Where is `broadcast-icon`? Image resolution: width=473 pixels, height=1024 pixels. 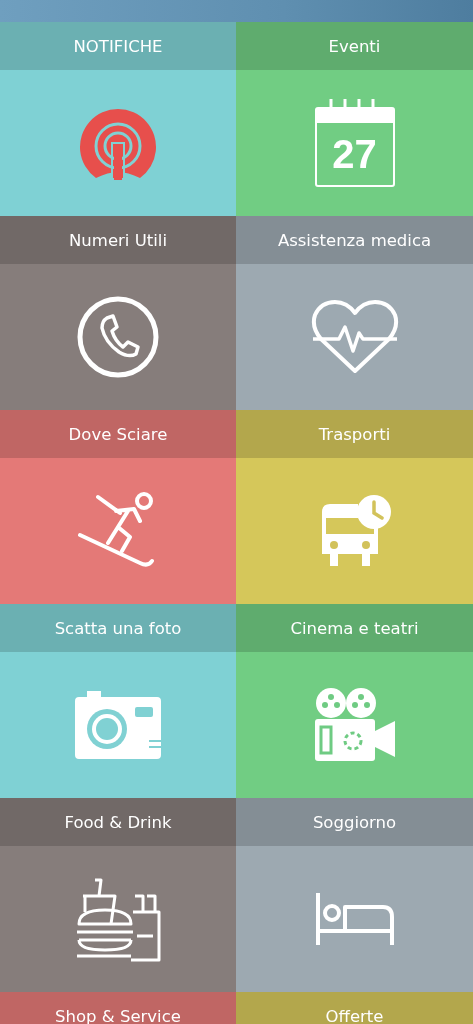 broadcast-icon is located at coordinates (118, 143).